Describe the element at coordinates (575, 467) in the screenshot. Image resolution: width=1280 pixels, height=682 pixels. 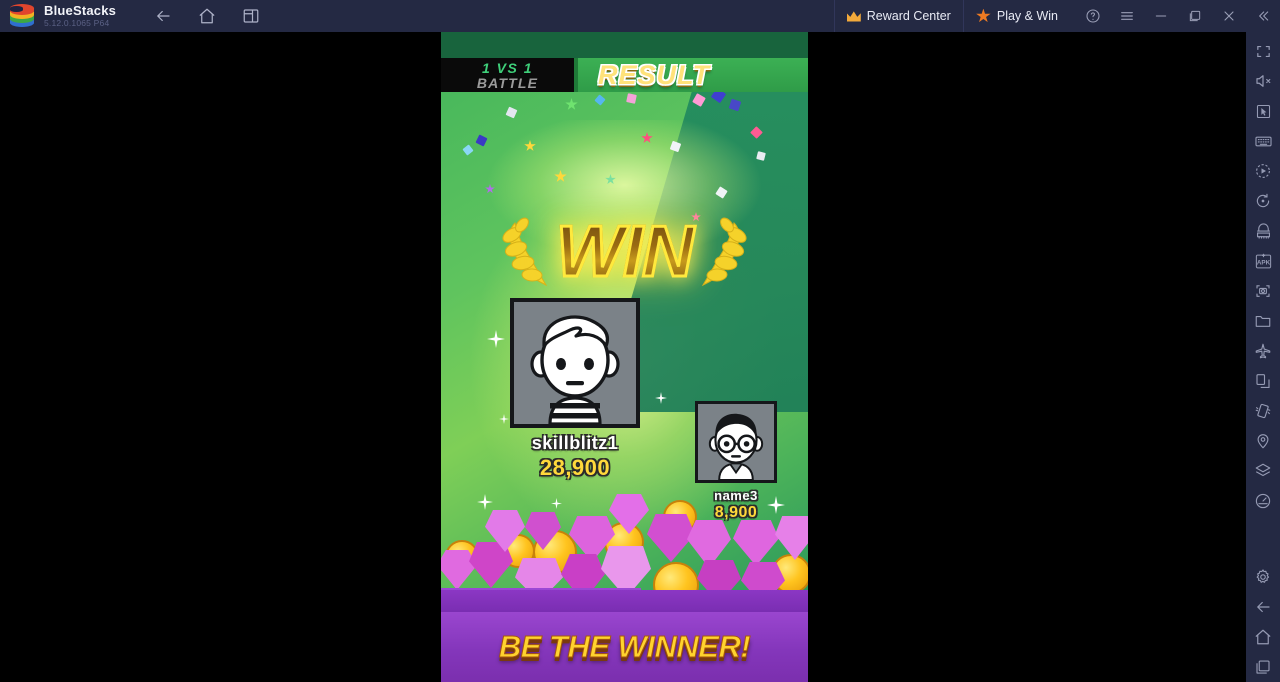
I see `winner-score: 28,900` at that location.